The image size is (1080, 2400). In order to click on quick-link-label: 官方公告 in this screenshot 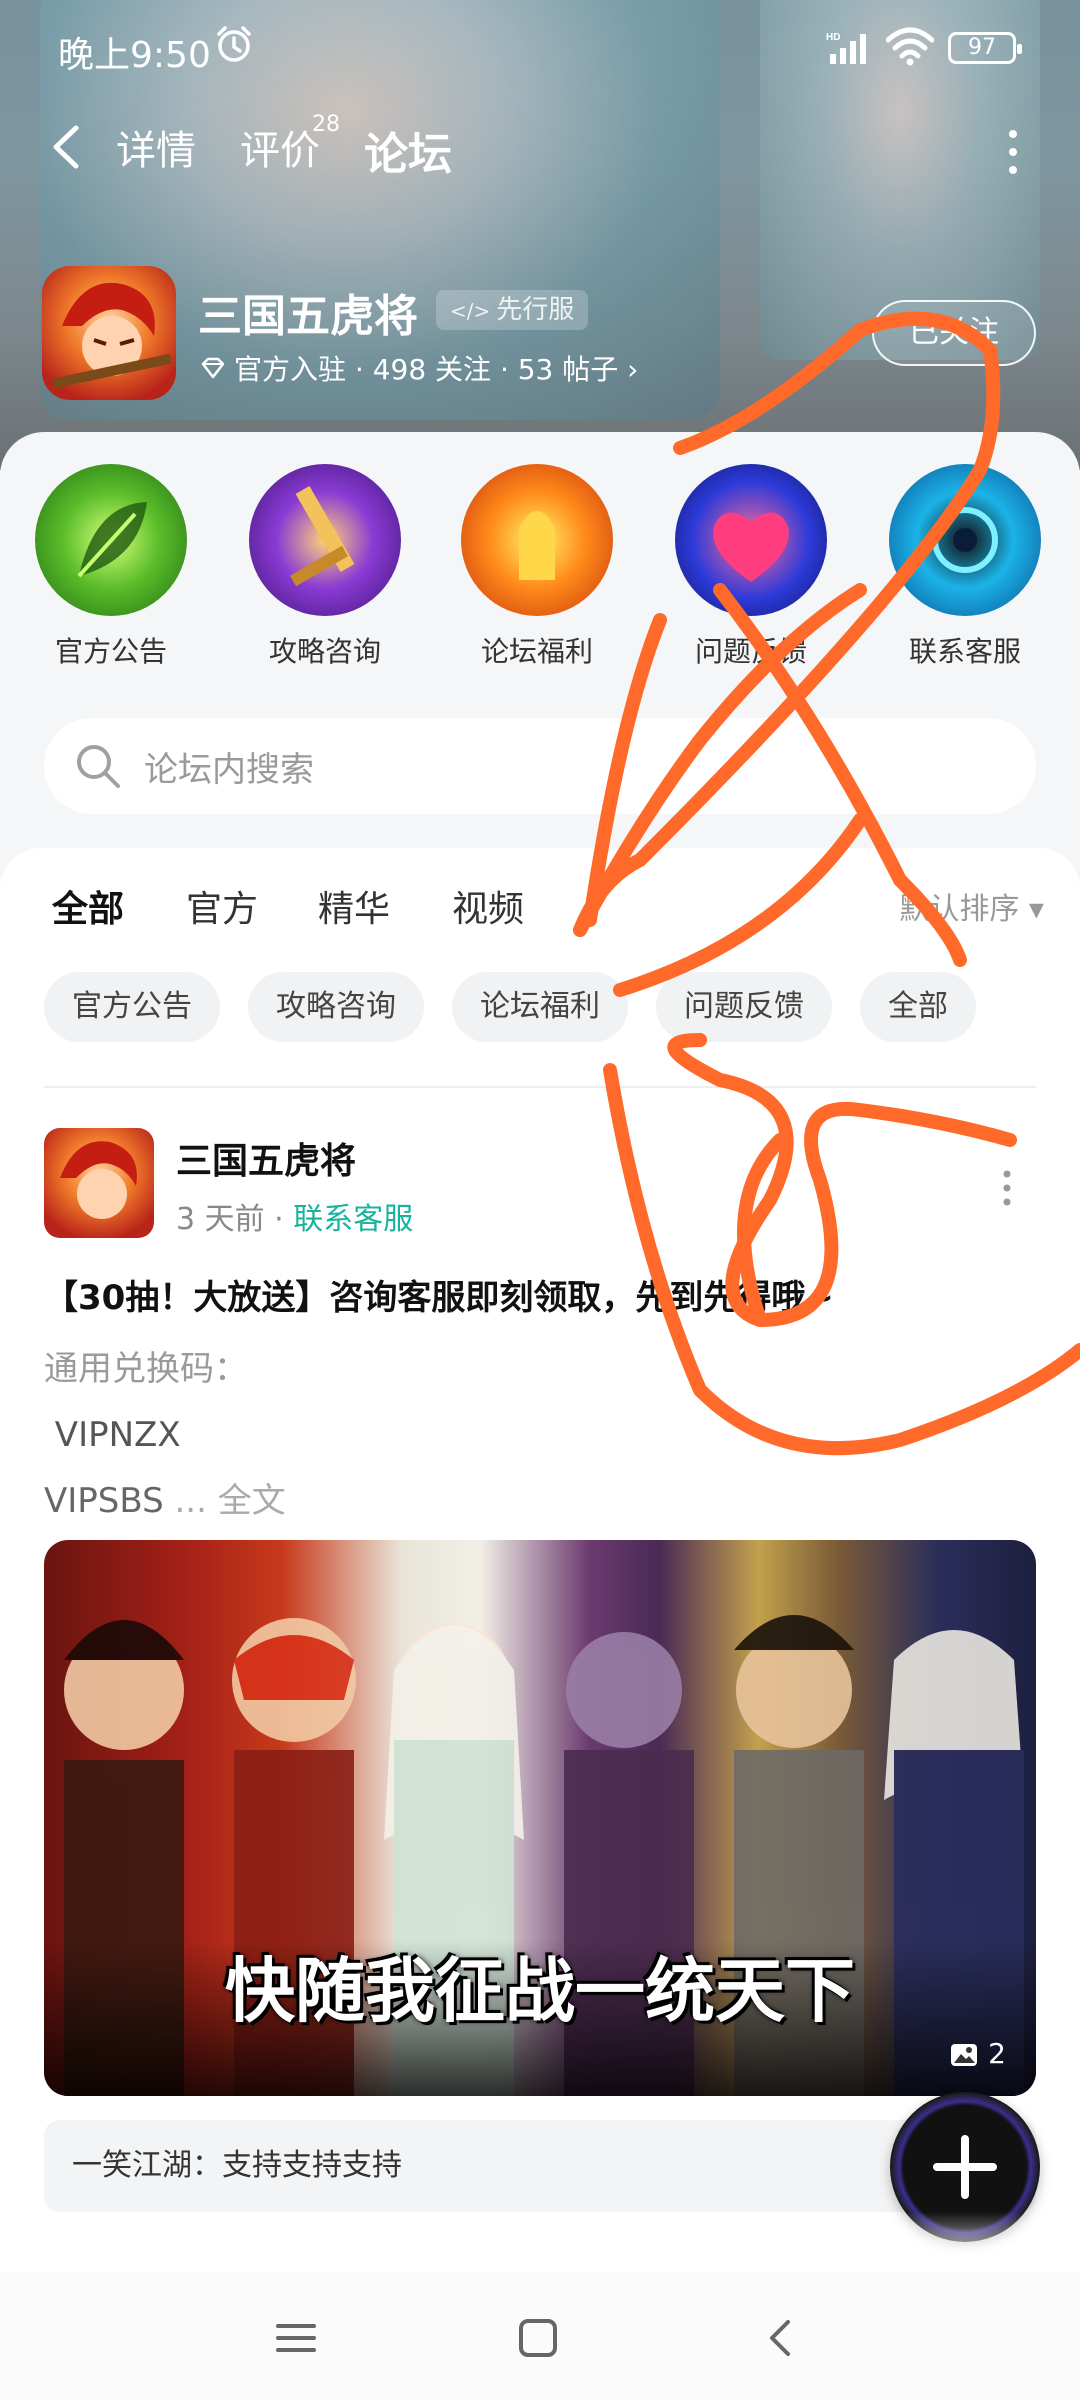, I will do `click(110, 651)`.